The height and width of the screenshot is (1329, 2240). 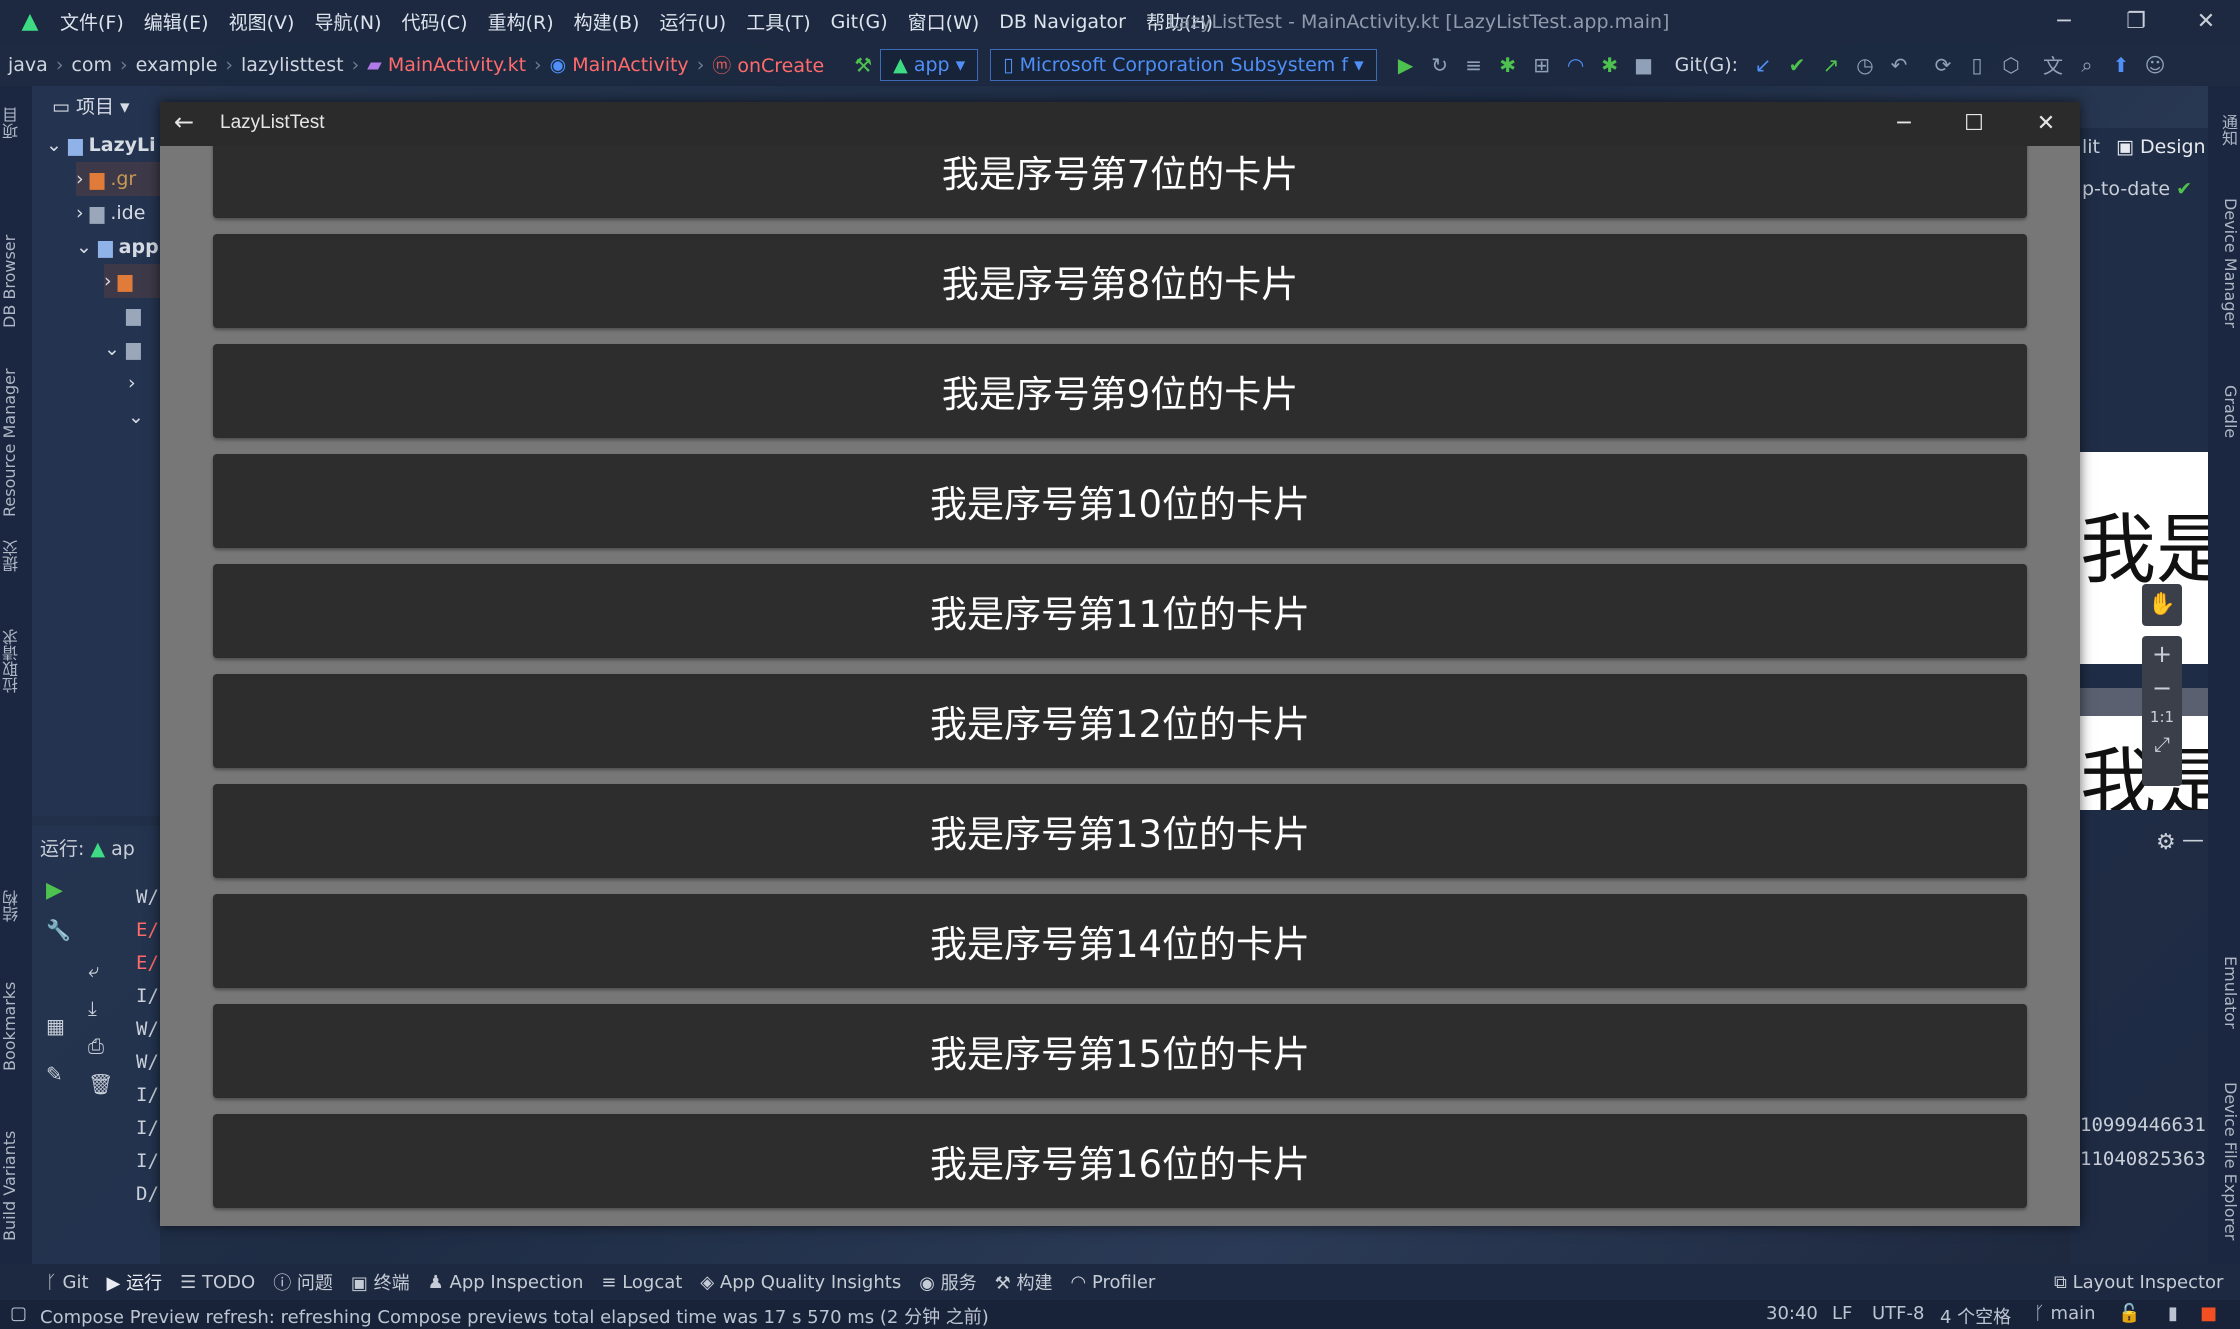 I want to click on caret-position: 30:40, so click(x=1792, y=1313).